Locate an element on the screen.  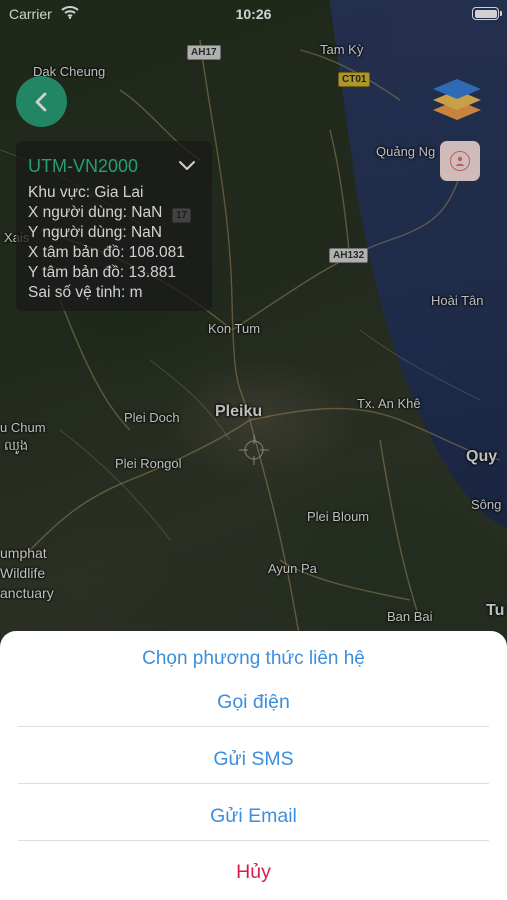
email-option-button: Gửi Email is located at coordinates (253, 816).